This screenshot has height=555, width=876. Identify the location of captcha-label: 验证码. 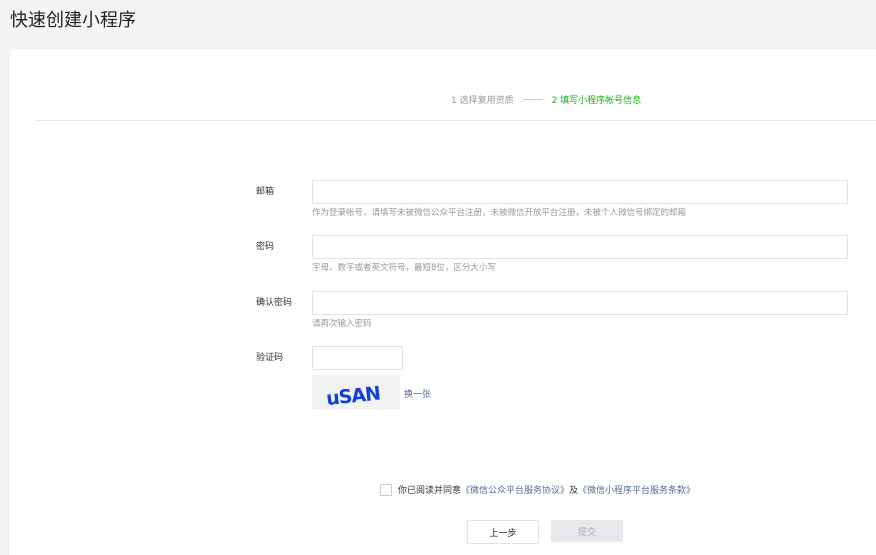
(270, 358).